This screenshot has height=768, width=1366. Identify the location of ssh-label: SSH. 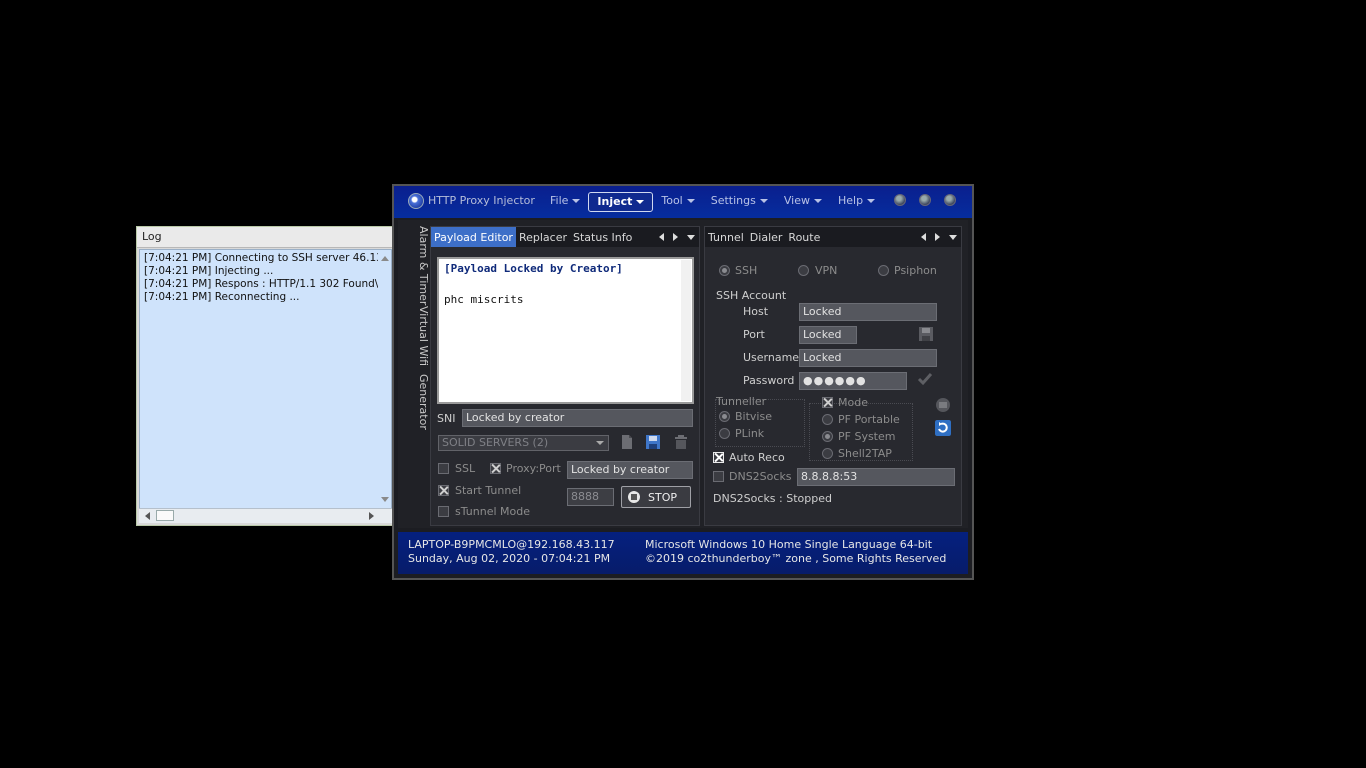
(746, 270).